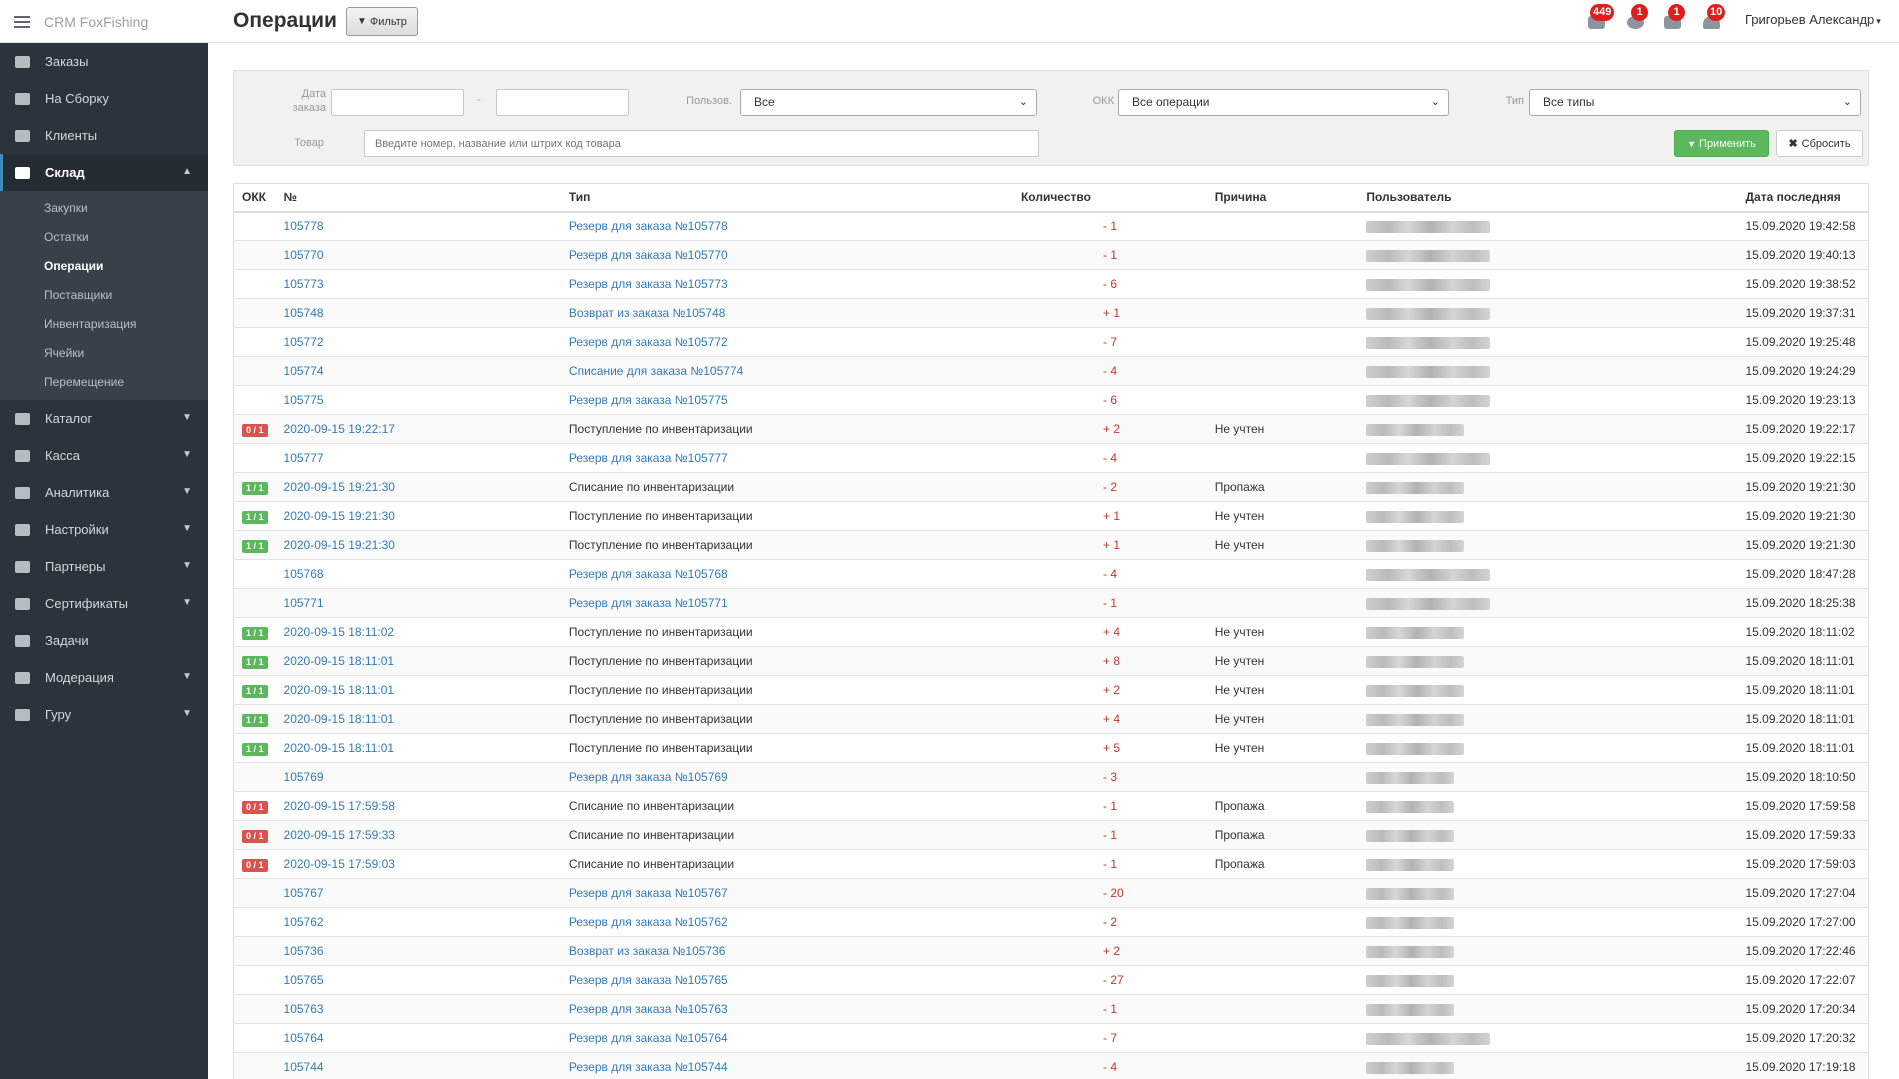 This screenshot has width=1899, height=1079. Describe the element at coordinates (418, 893) in the screenshot. I see `operation-number-link: 105767` at that location.